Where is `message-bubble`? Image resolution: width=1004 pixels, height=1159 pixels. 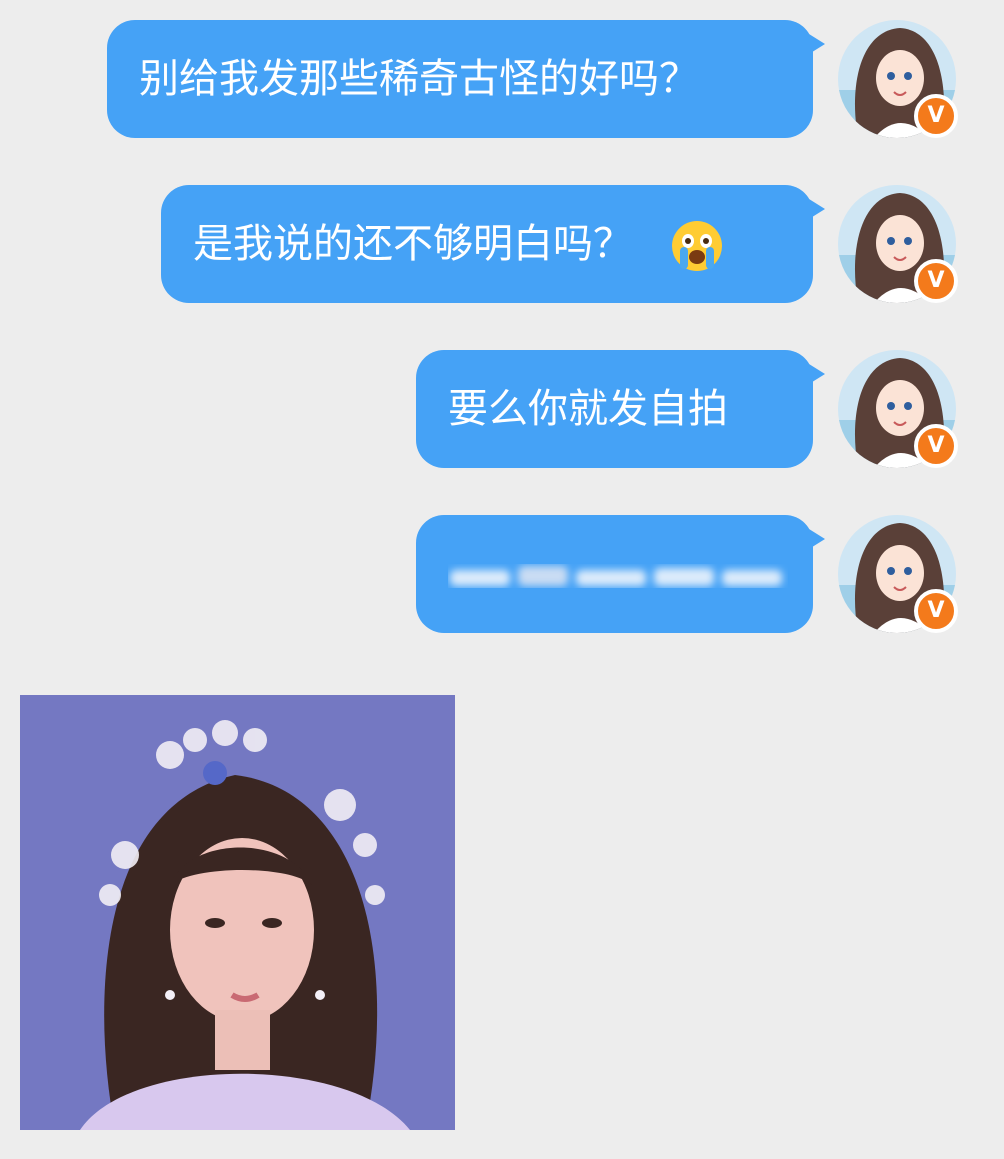 message-bubble is located at coordinates (620, 574).